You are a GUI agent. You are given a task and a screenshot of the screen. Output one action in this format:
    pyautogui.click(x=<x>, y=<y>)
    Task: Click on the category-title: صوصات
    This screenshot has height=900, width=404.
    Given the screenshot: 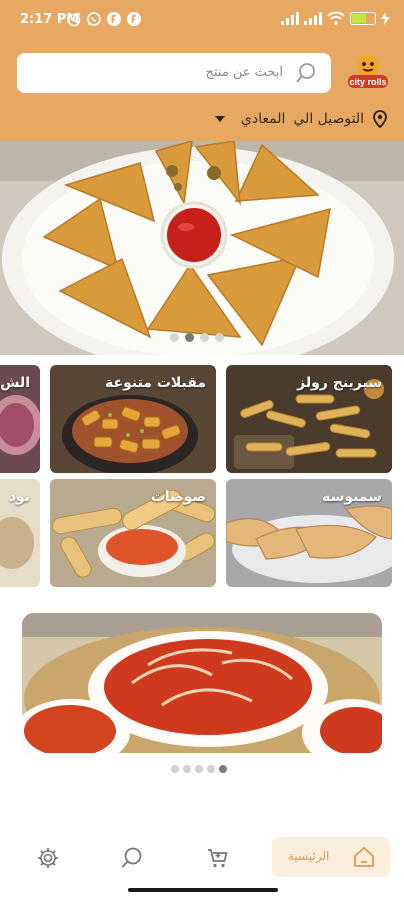 What is the action you would take?
    pyautogui.click(x=178, y=497)
    